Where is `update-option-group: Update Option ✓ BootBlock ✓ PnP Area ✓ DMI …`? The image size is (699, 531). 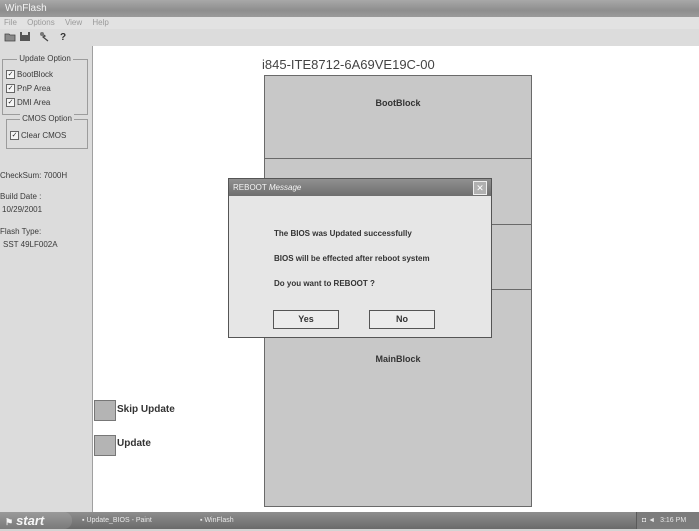
update-option-group: Update Option ✓ BootBlock ✓ PnP Area ✓ DMI … is located at coordinates (45, 84).